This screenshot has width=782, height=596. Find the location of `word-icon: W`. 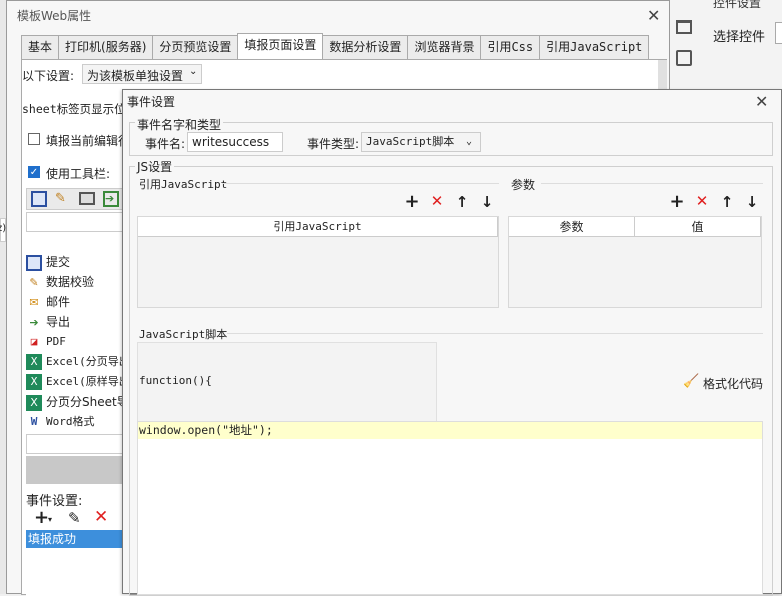

word-icon: W is located at coordinates (34, 421).